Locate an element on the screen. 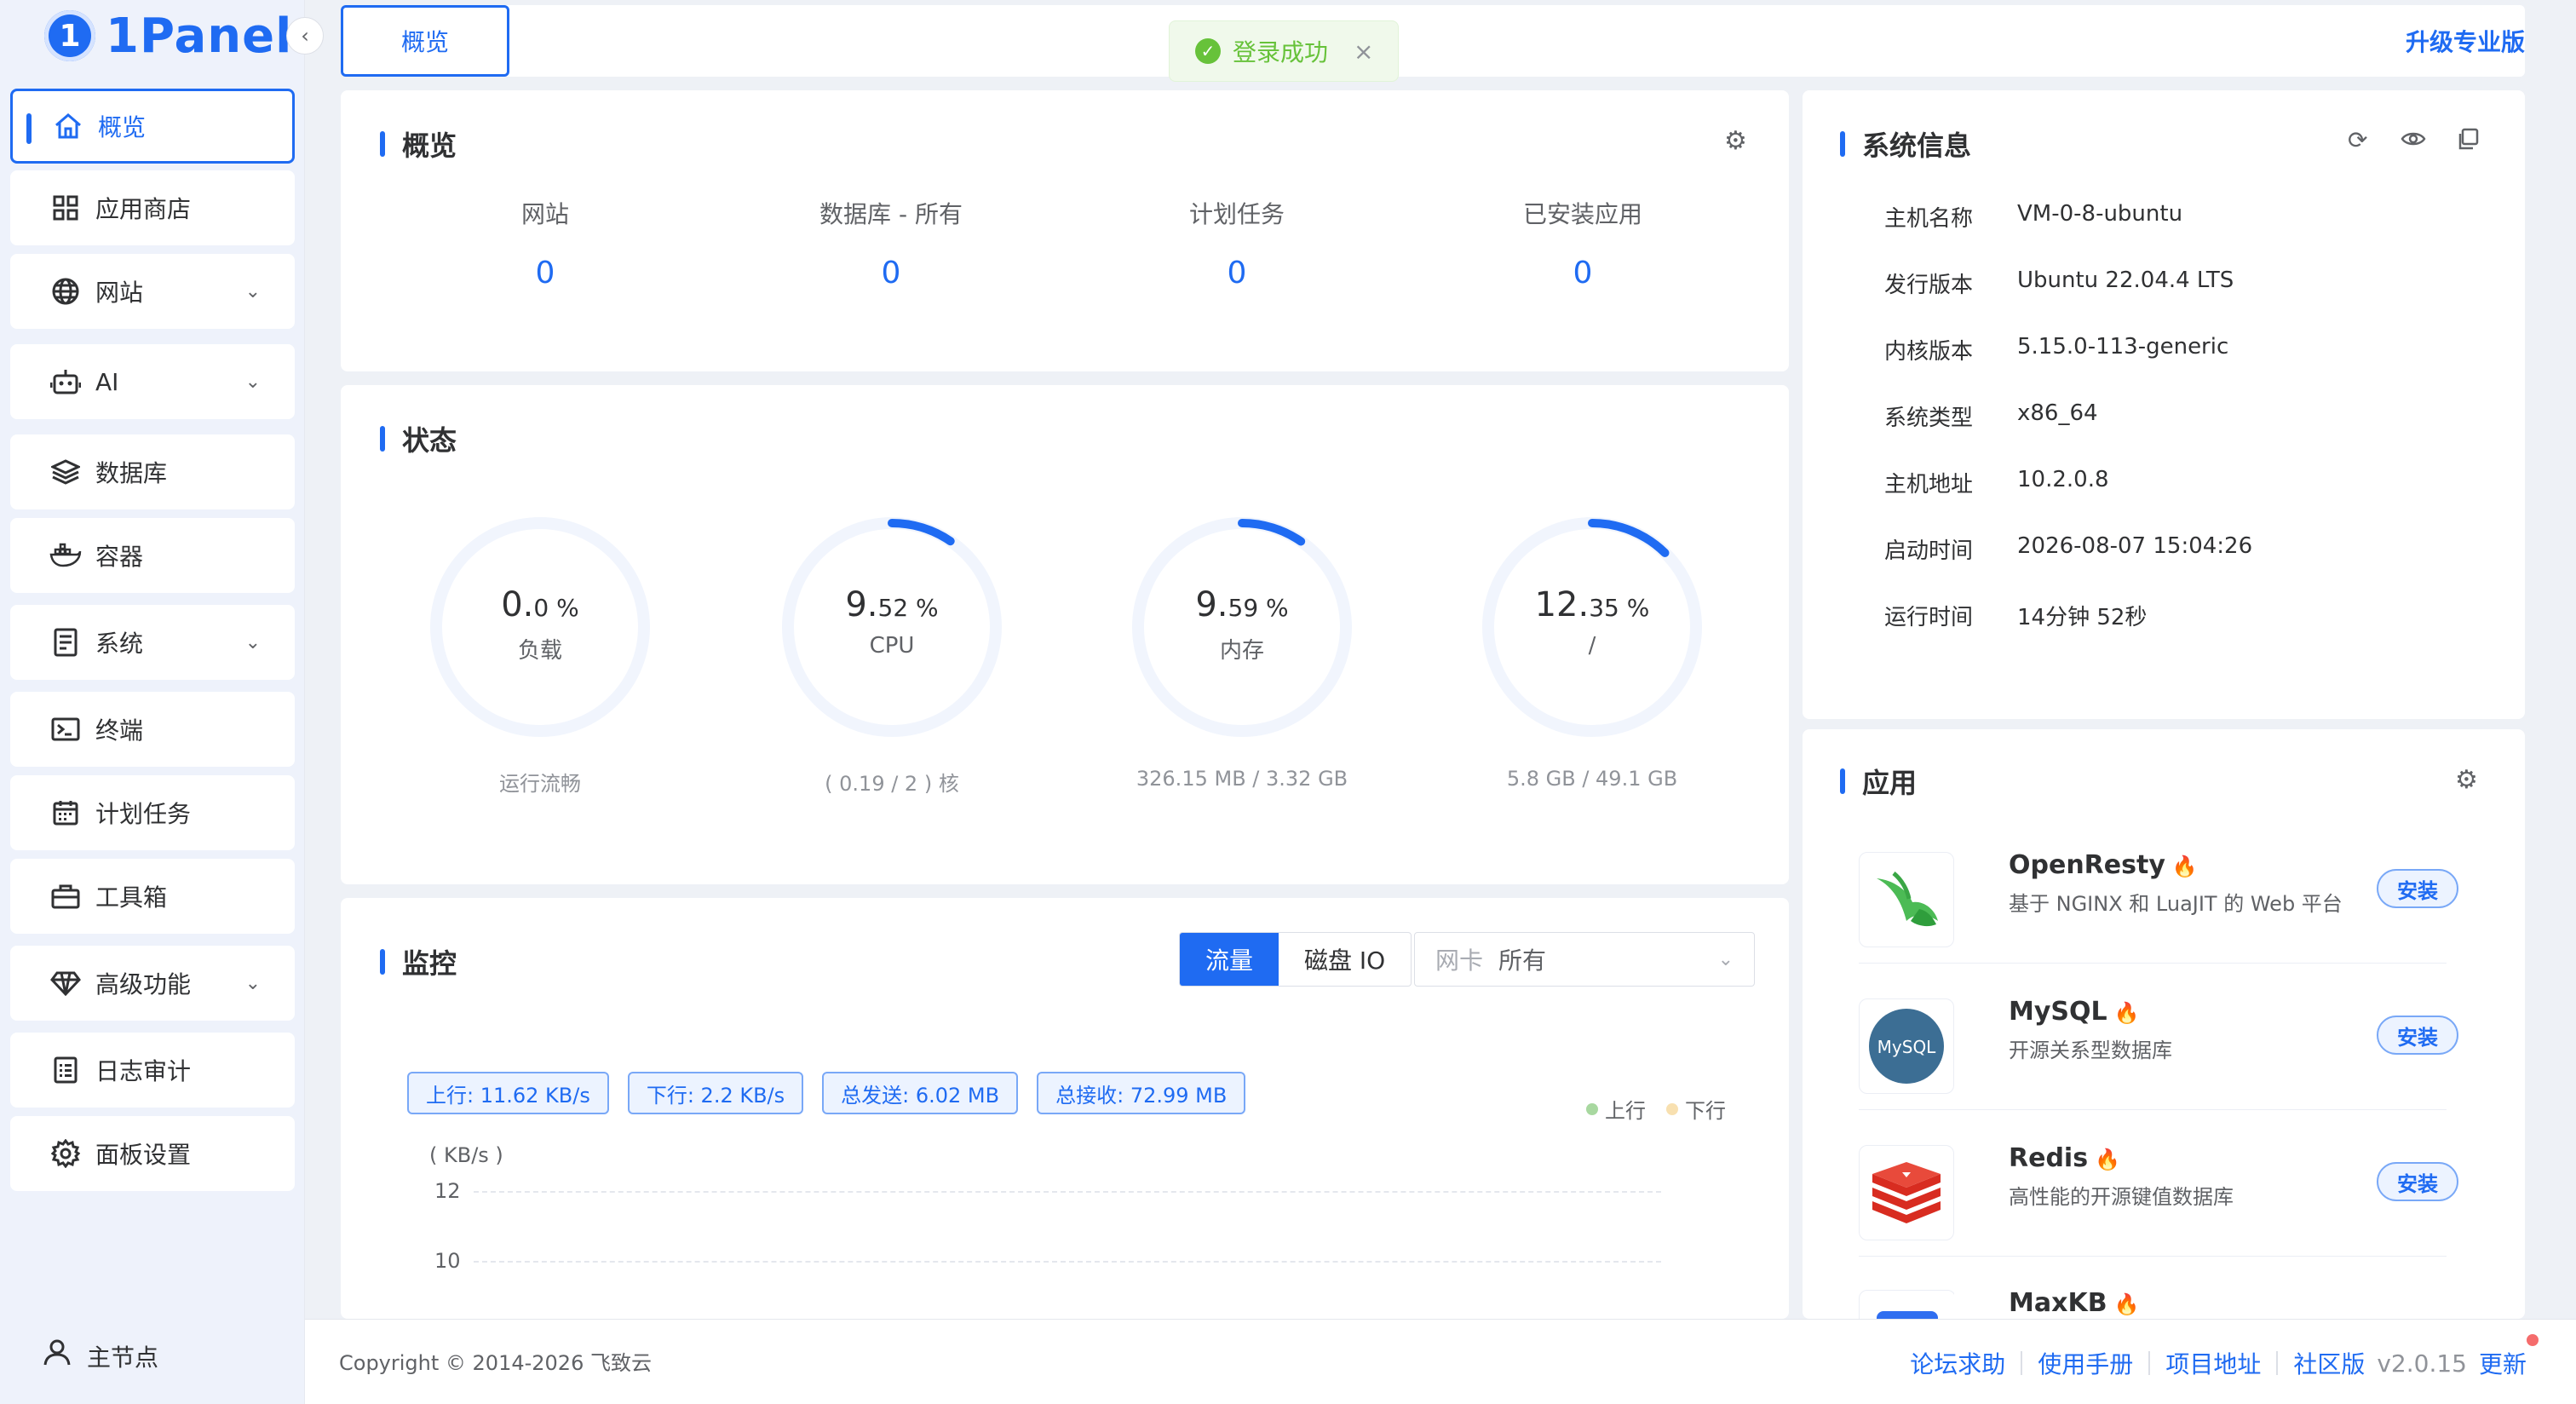 The width and height of the screenshot is (2576, 1404). node-switcher: 主节点 is located at coordinates (101, 1356).